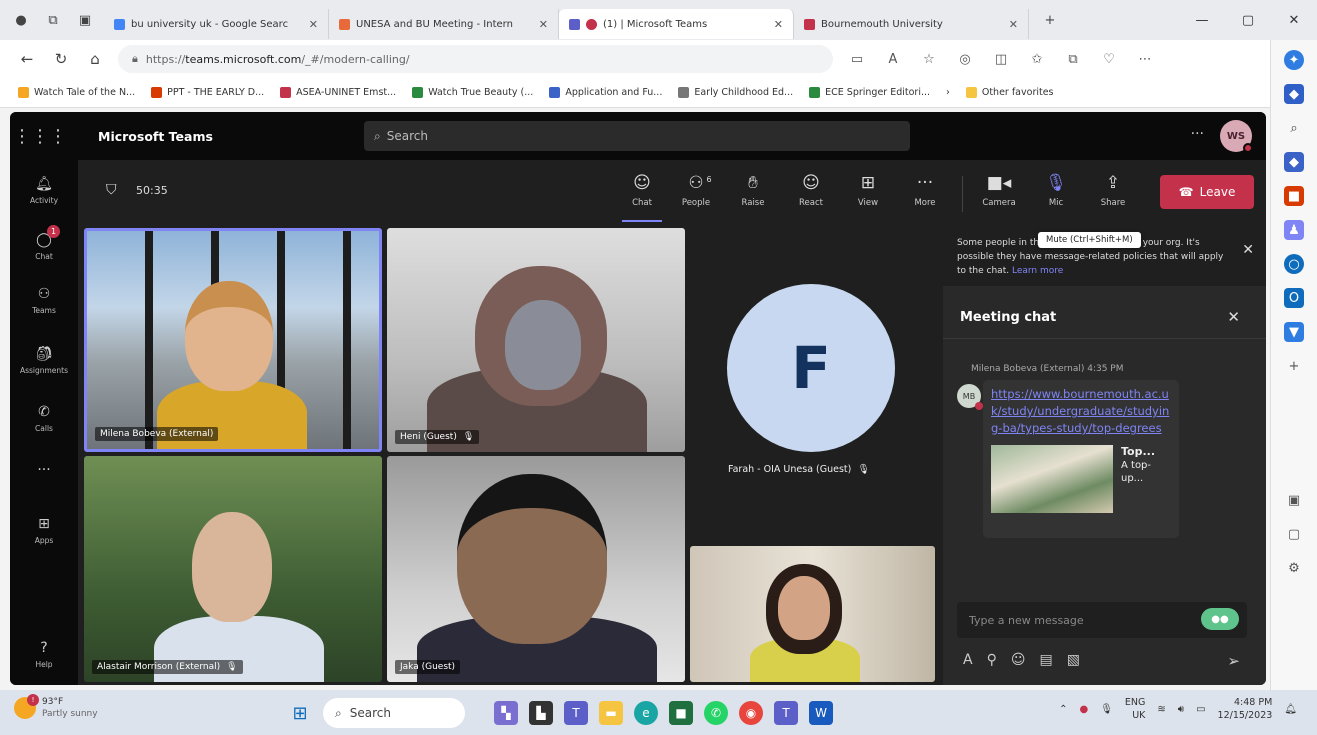 Image resolution: width=1317 pixels, height=735 pixels. What do you see at coordinates (1200, 709) in the screenshot?
I see `battery-icon: ▭` at bounding box center [1200, 709].